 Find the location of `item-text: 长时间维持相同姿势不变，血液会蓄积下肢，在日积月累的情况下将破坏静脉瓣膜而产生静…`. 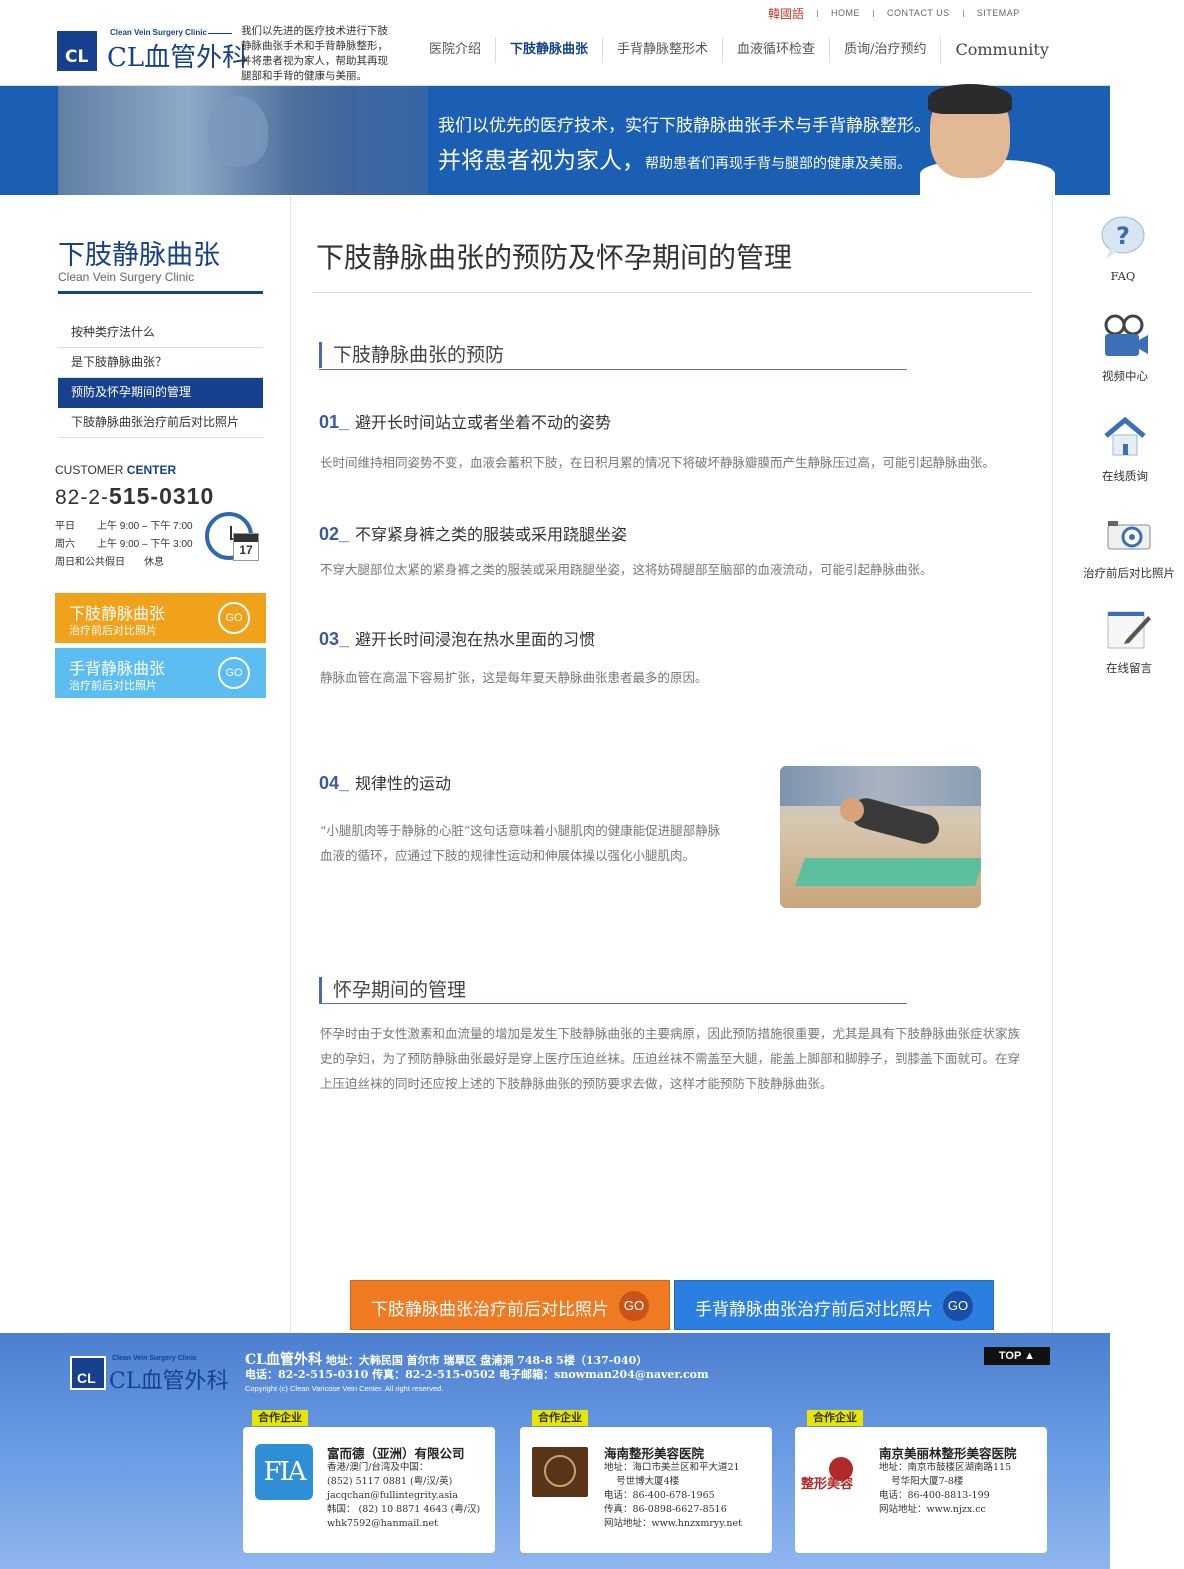

item-text: 长时间维持相同姿势不变，血液会蓄积下肢，在日积月累的情况下将破坏静脉瓣膜而产生静… is located at coordinates (658, 462).